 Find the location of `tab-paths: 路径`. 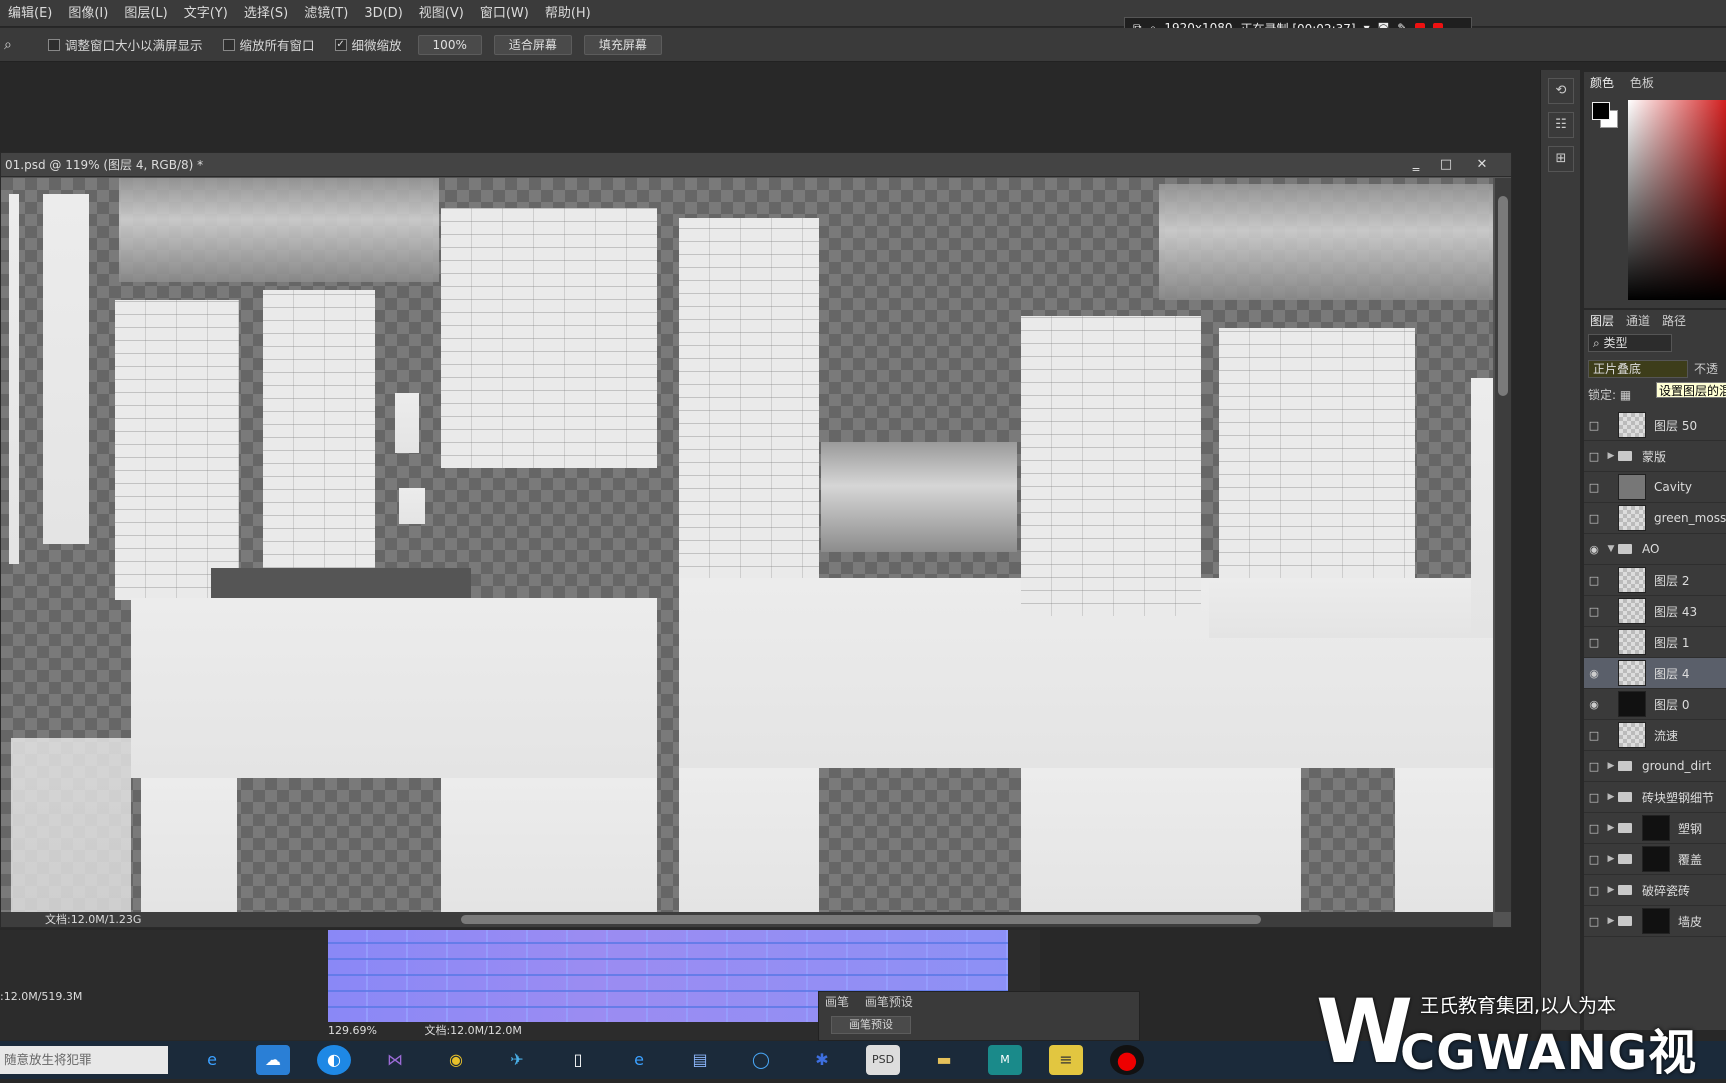

tab-paths: 路径 is located at coordinates (1674, 321).